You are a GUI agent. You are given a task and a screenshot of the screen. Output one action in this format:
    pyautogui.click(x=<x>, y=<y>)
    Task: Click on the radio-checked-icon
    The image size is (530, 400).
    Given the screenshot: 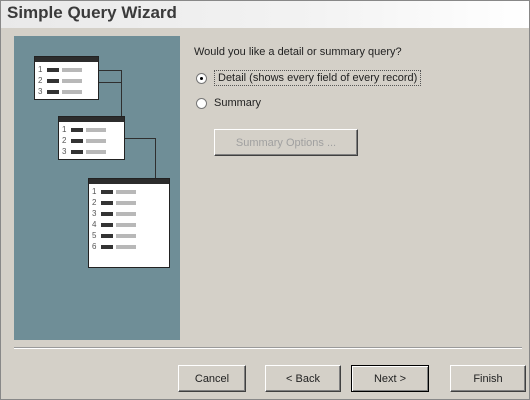 What is the action you would take?
    pyautogui.click(x=201, y=78)
    